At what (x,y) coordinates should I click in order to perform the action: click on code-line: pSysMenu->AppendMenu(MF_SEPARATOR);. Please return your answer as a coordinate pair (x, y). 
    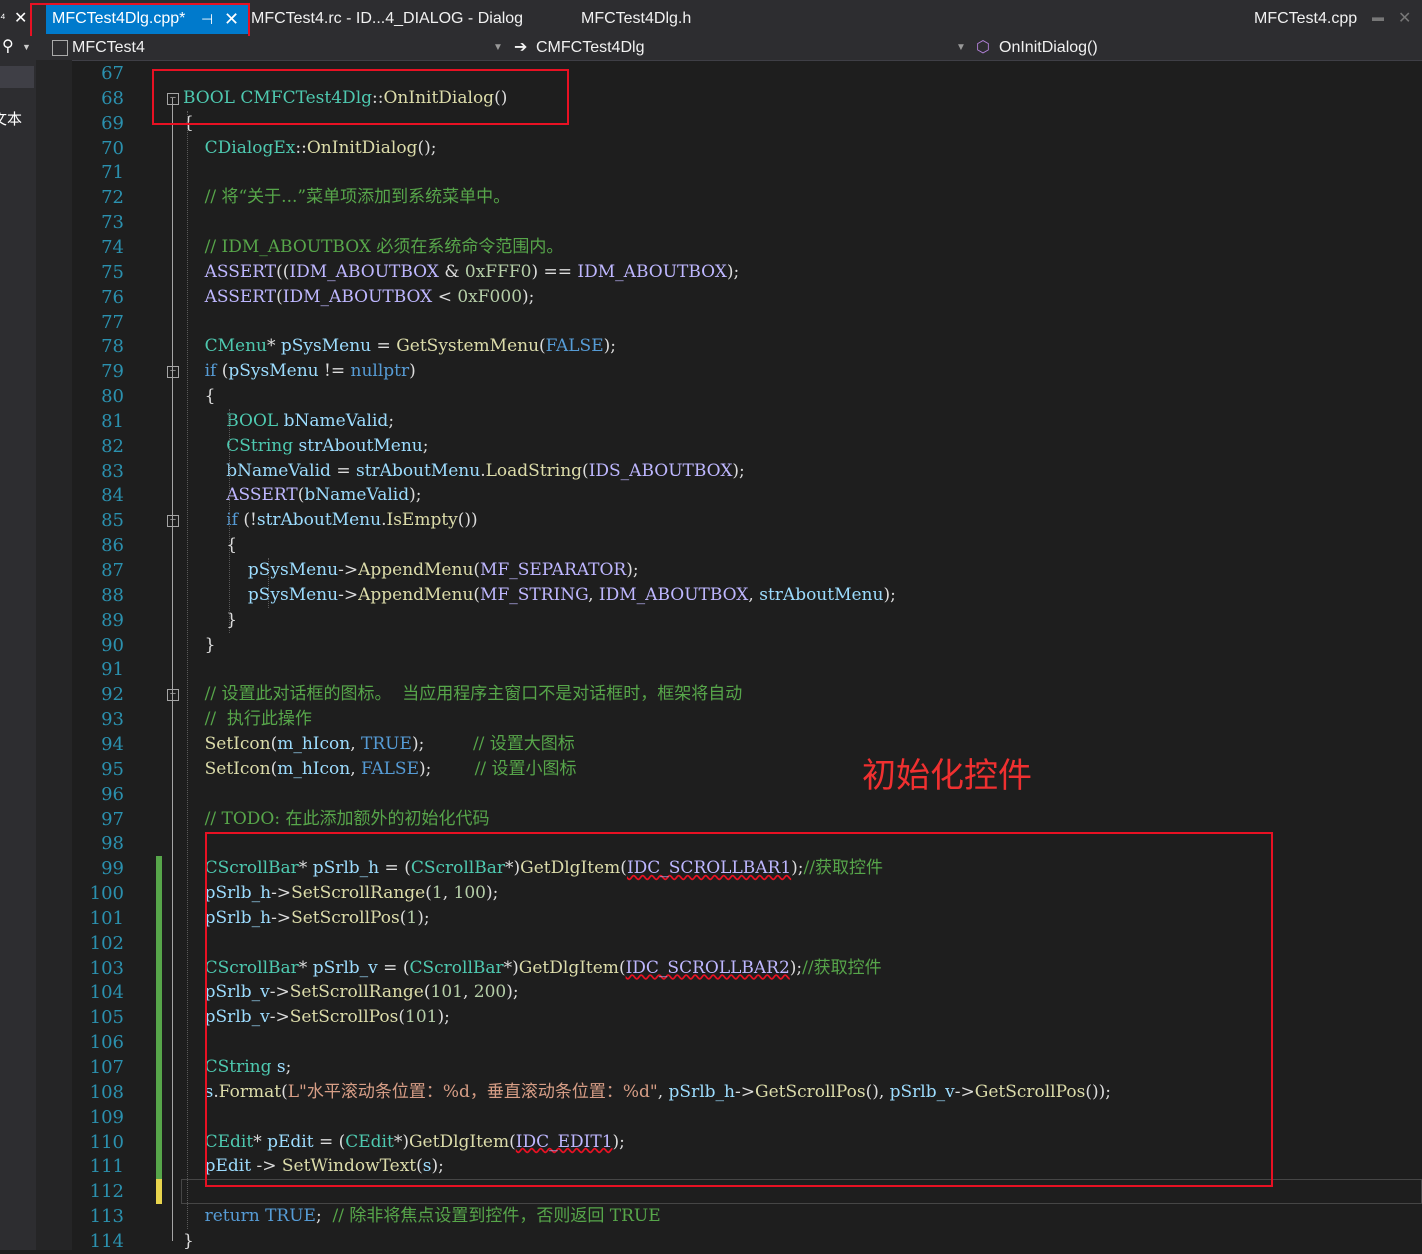
    Looking at the image, I should click on (411, 570).